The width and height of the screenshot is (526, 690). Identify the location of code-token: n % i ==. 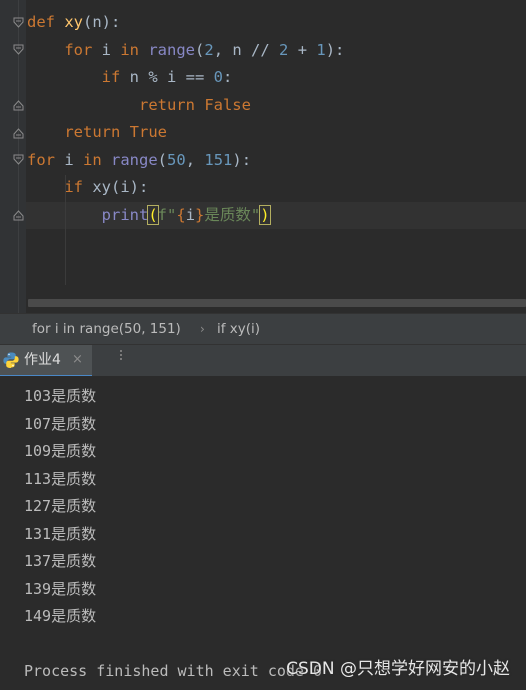
(171, 77).